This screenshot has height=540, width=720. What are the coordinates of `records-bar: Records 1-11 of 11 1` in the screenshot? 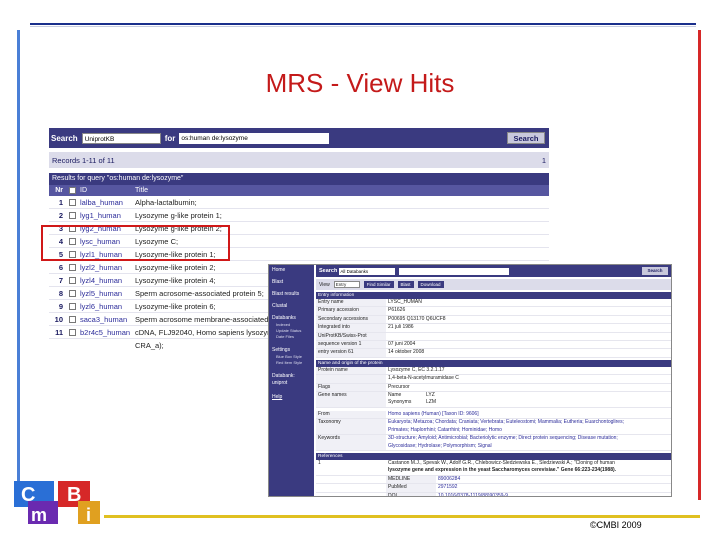 It's located at (299, 160).